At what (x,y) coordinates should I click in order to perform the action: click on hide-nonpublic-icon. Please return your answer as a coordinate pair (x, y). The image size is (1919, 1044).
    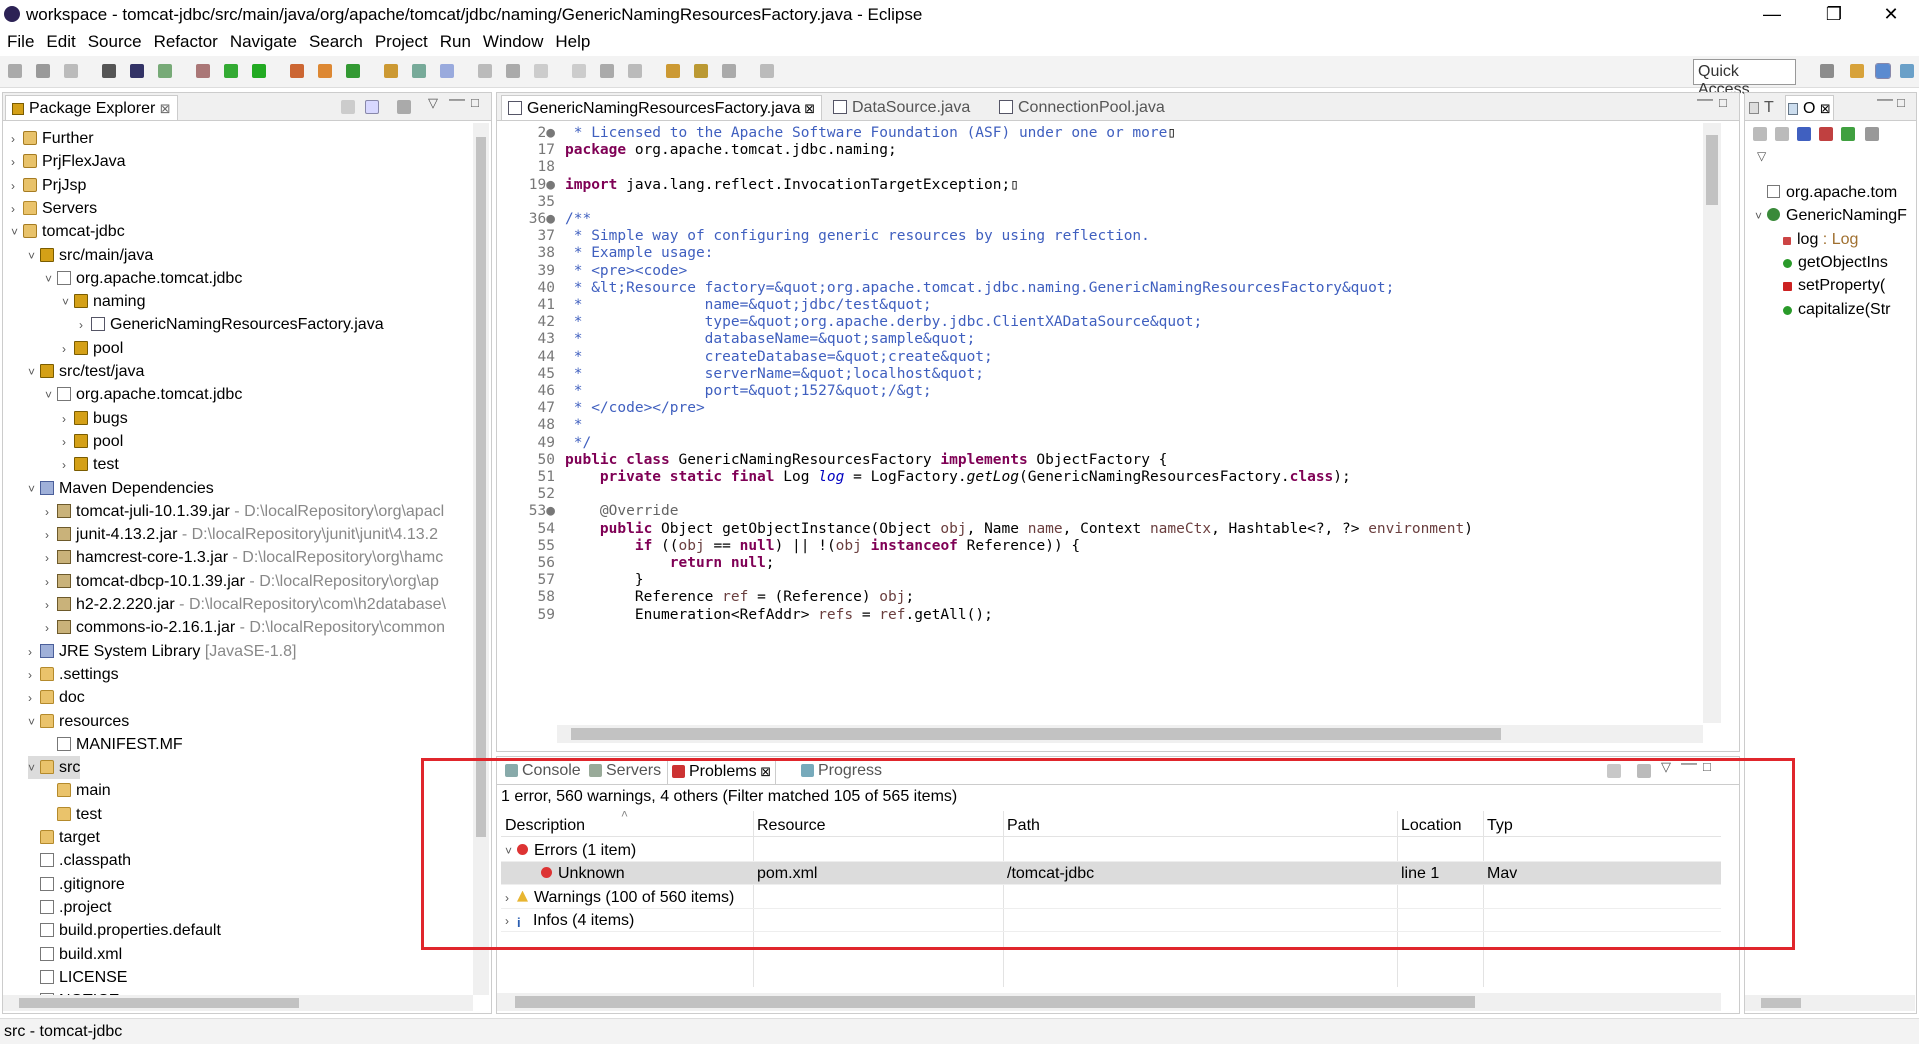
    Looking at the image, I should click on (1848, 134).